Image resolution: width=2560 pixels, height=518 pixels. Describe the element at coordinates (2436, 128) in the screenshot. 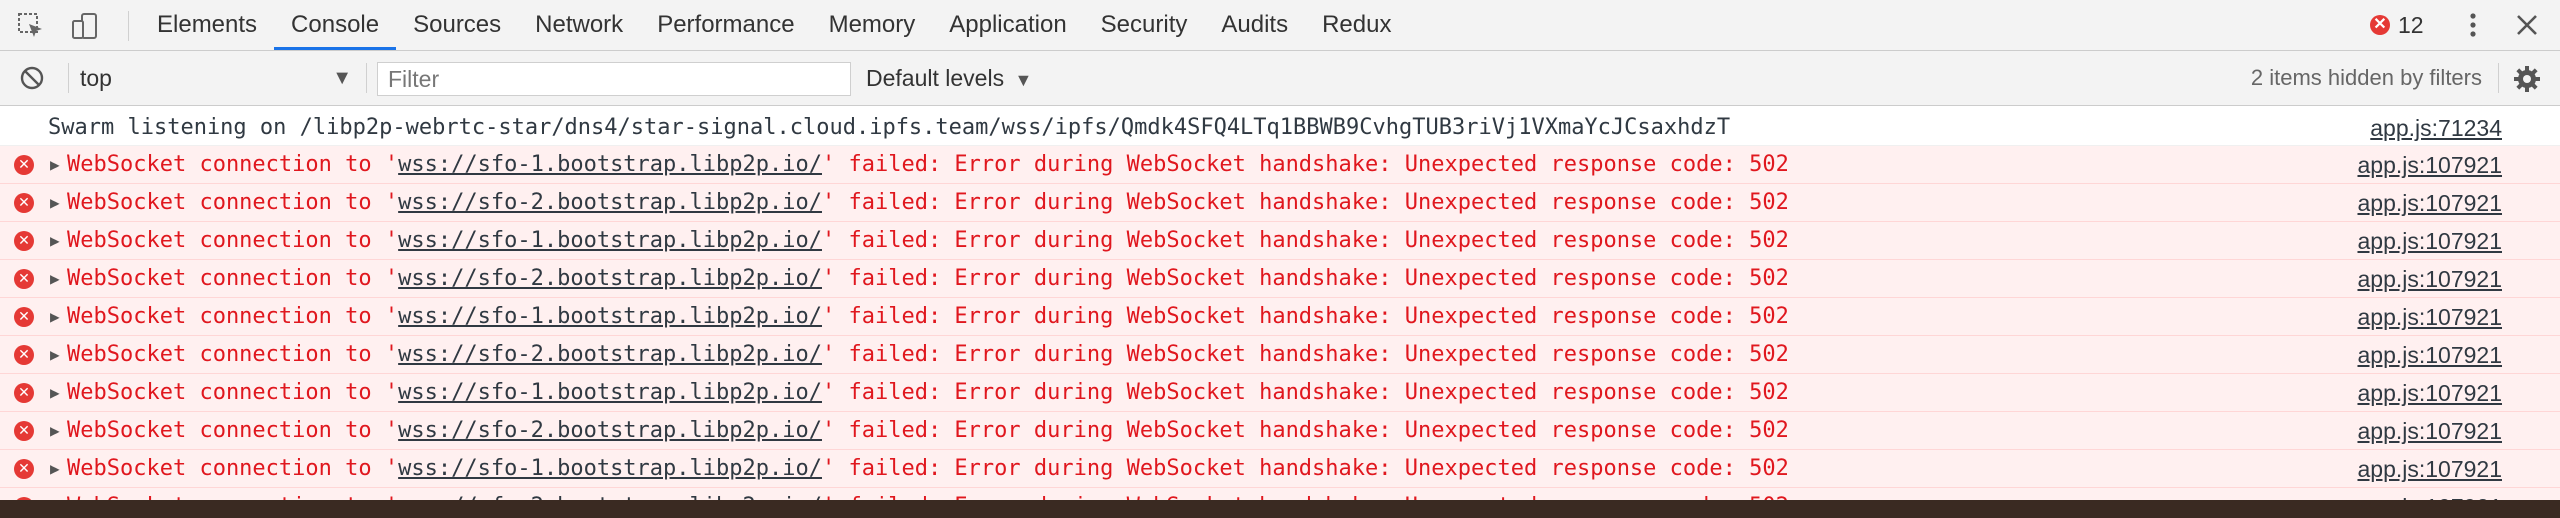

I see `source-link: app.js:71234` at that location.